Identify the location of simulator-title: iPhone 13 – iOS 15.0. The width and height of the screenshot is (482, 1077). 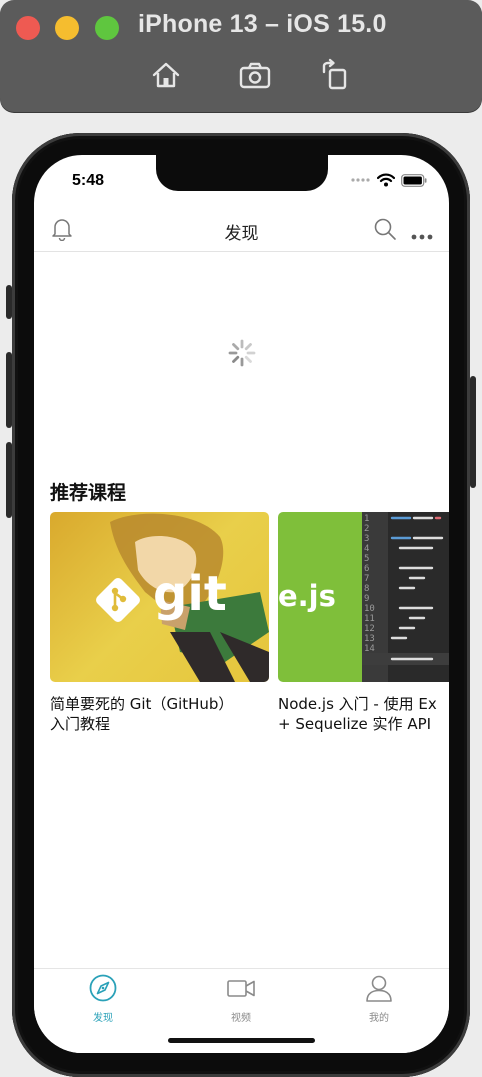
(262, 24).